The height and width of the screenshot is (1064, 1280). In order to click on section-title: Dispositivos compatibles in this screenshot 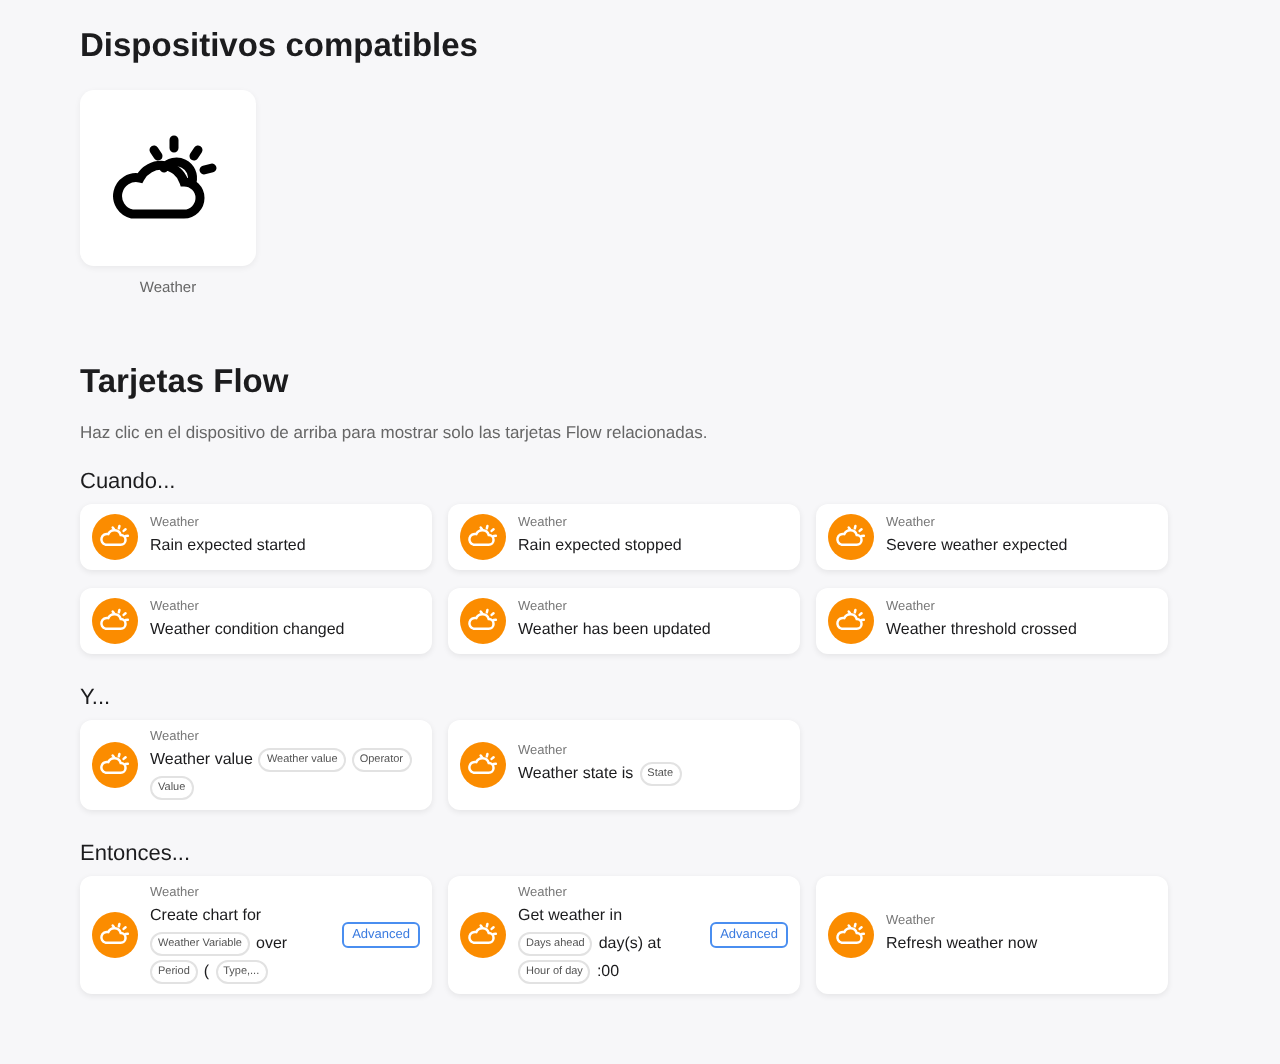, I will do `click(280, 47)`.